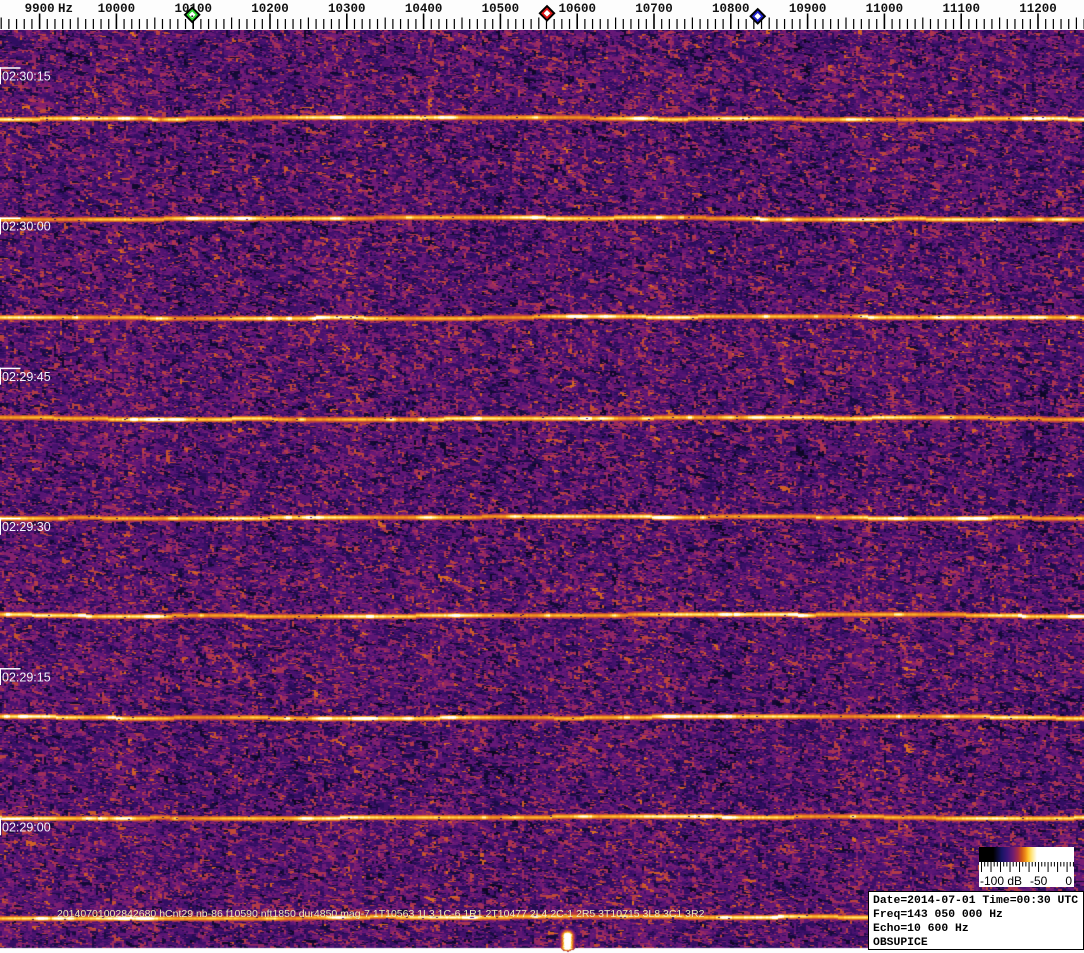 The width and height of the screenshot is (1084, 953). I want to click on svg-text: 10600, so click(577, 9).